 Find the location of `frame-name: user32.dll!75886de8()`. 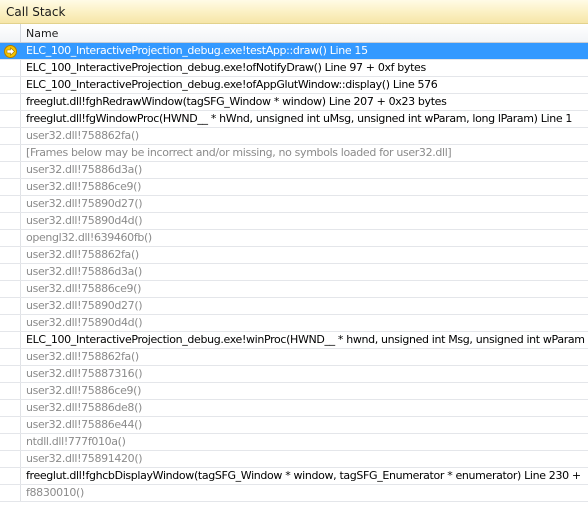

frame-name: user32.dll!75886de8() is located at coordinates (84, 407).